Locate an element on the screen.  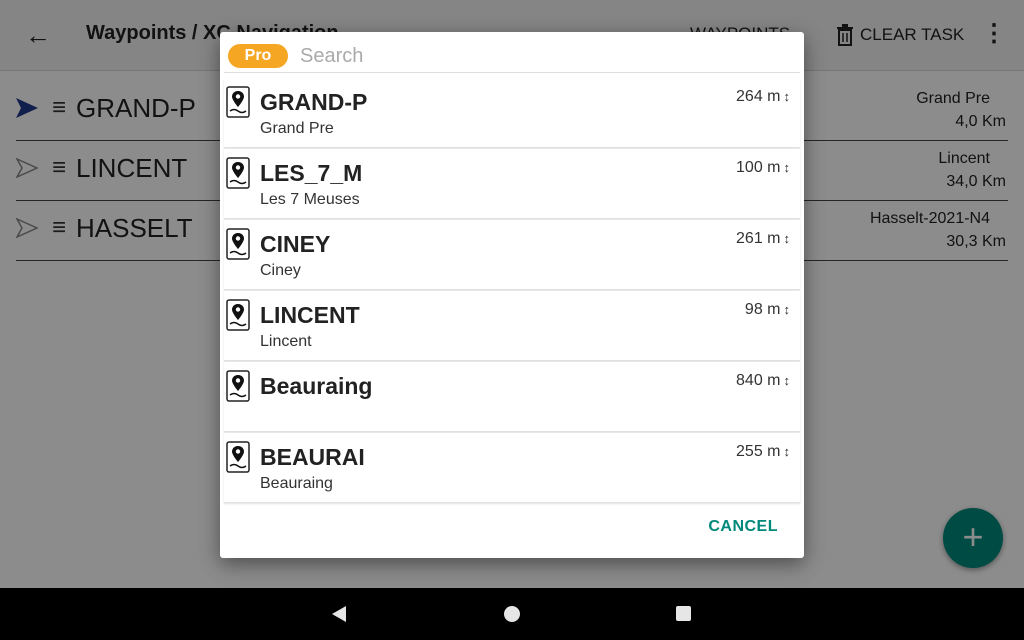
list-item: Beauraing 840 m ↕ is located at coordinates (512, 397).